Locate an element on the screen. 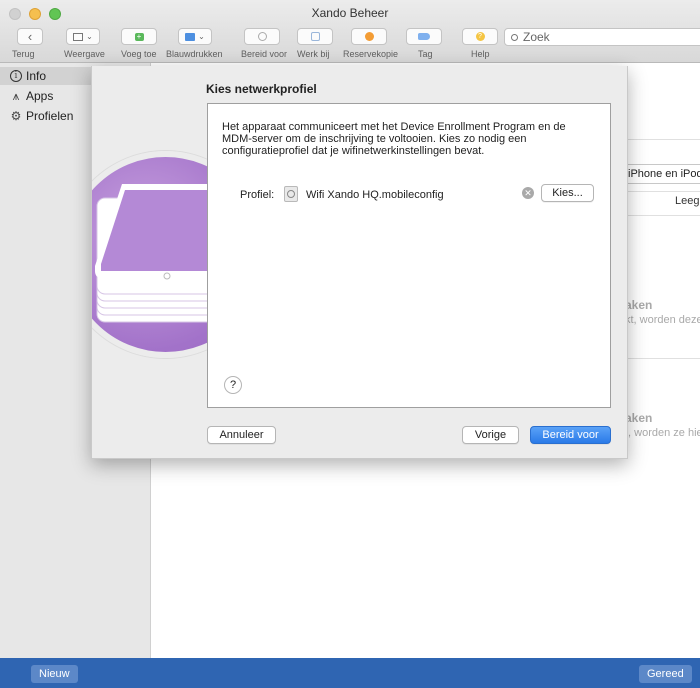  window-title: Xando Beheer is located at coordinates (350, 13).